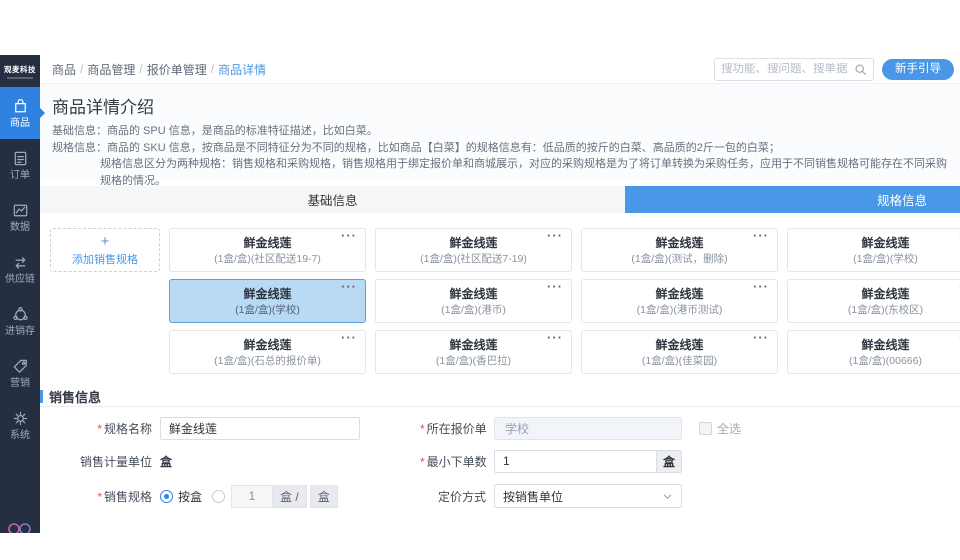  What do you see at coordinates (177, 69) in the screenshot?
I see `breadcrumb-quotation-management: 报价单管理` at bounding box center [177, 69].